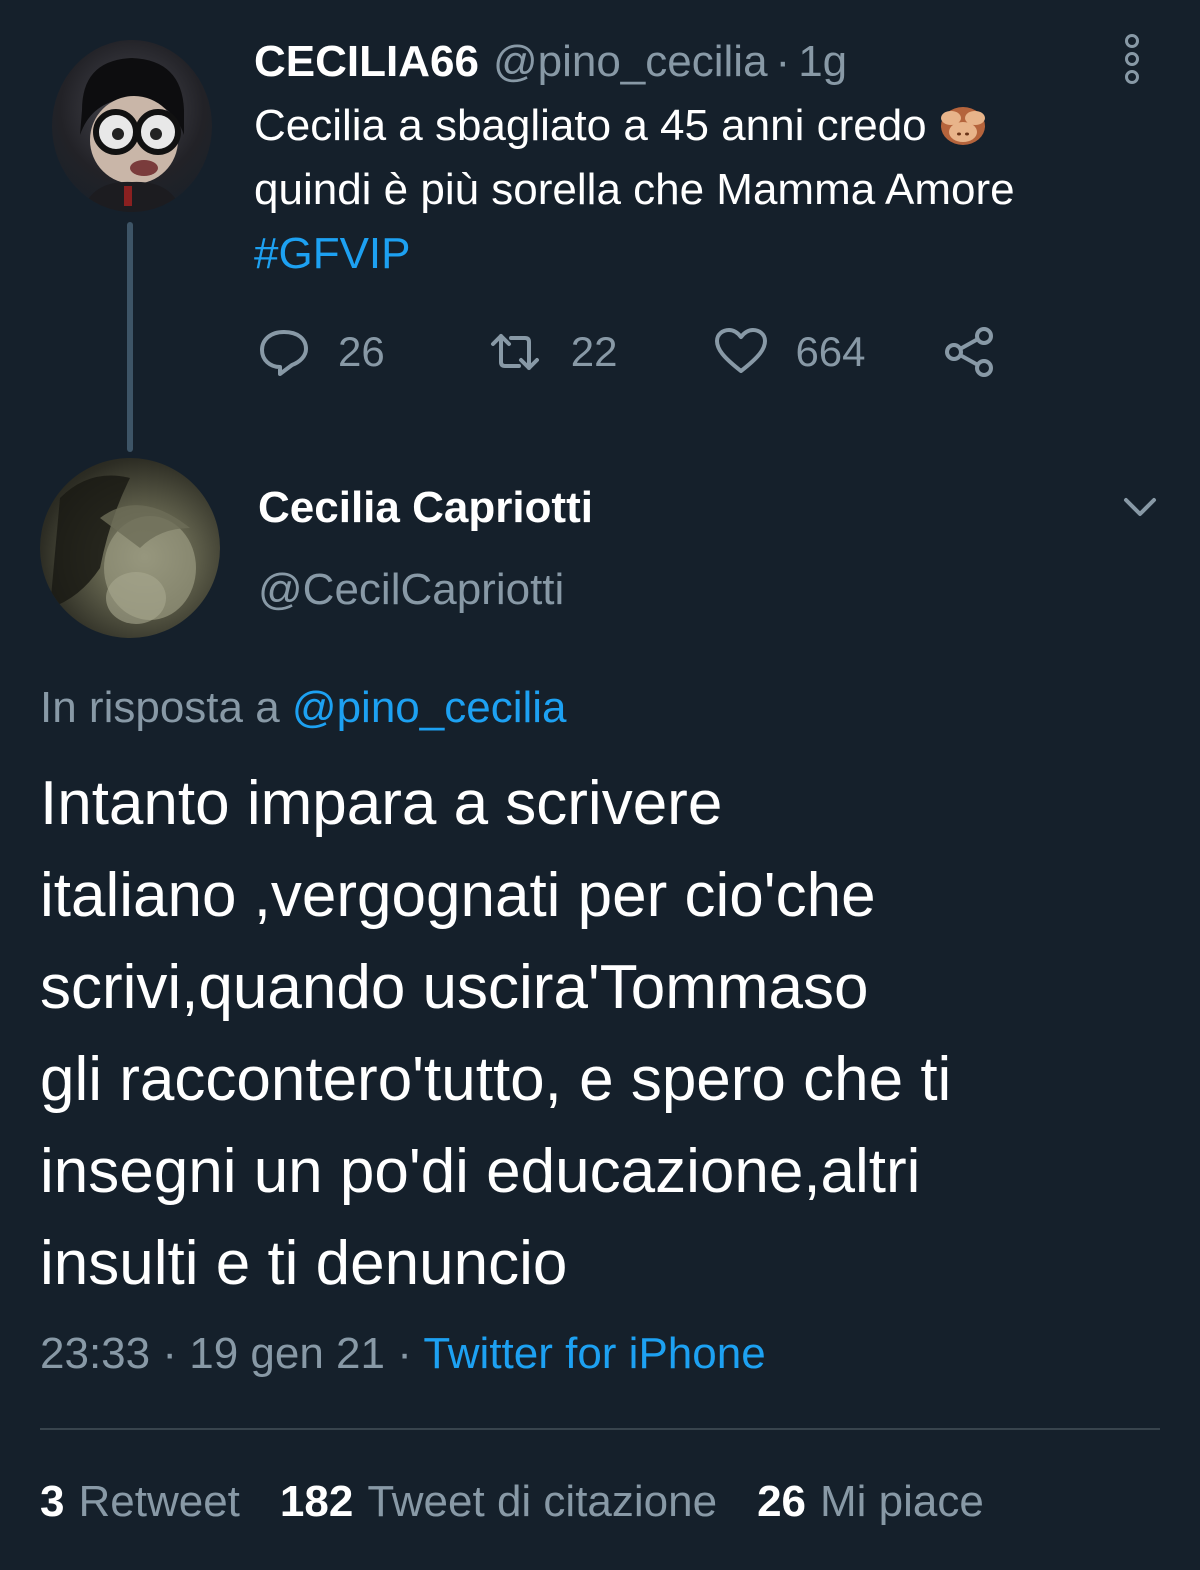 The height and width of the screenshot is (1570, 1200). I want to click on see-no-evil-monkey-icon, so click(962, 126).